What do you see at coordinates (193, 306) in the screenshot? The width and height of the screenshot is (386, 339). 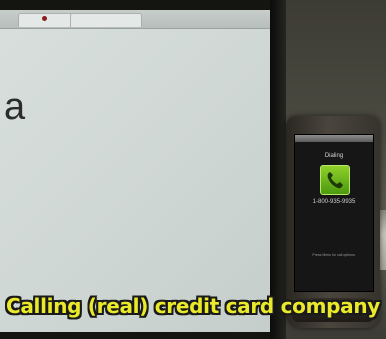 I see `video-caption: Calling (real) credit card company` at bounding box center [193, 306].